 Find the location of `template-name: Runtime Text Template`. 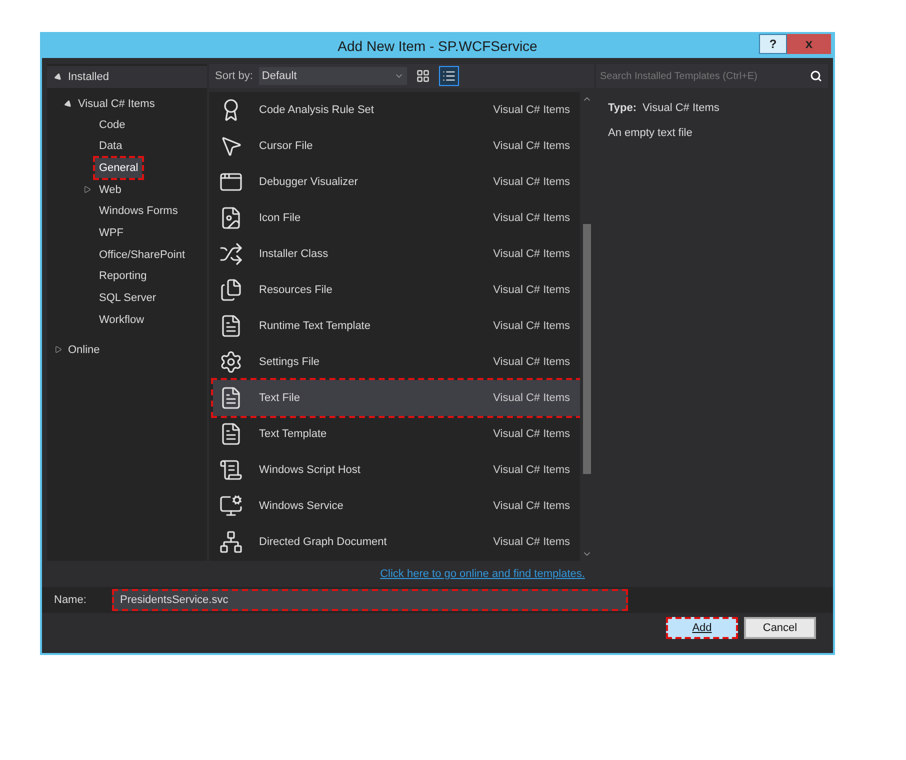

template-name: Runtime Text Template is located at coordinates (315, 326).